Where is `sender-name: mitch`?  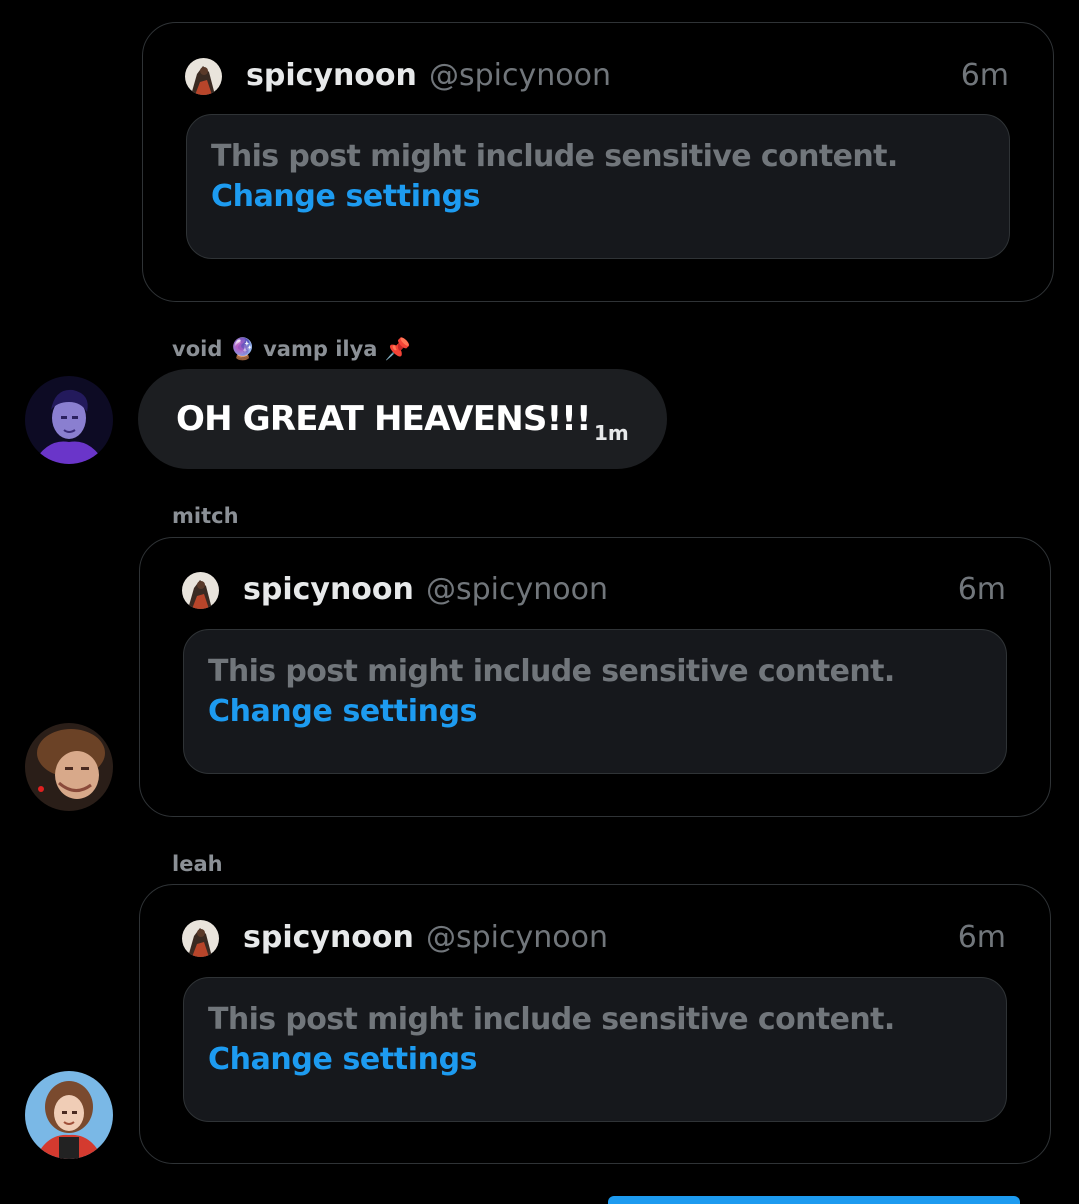 sender-name: mitch is located at coordinates (205, 516).